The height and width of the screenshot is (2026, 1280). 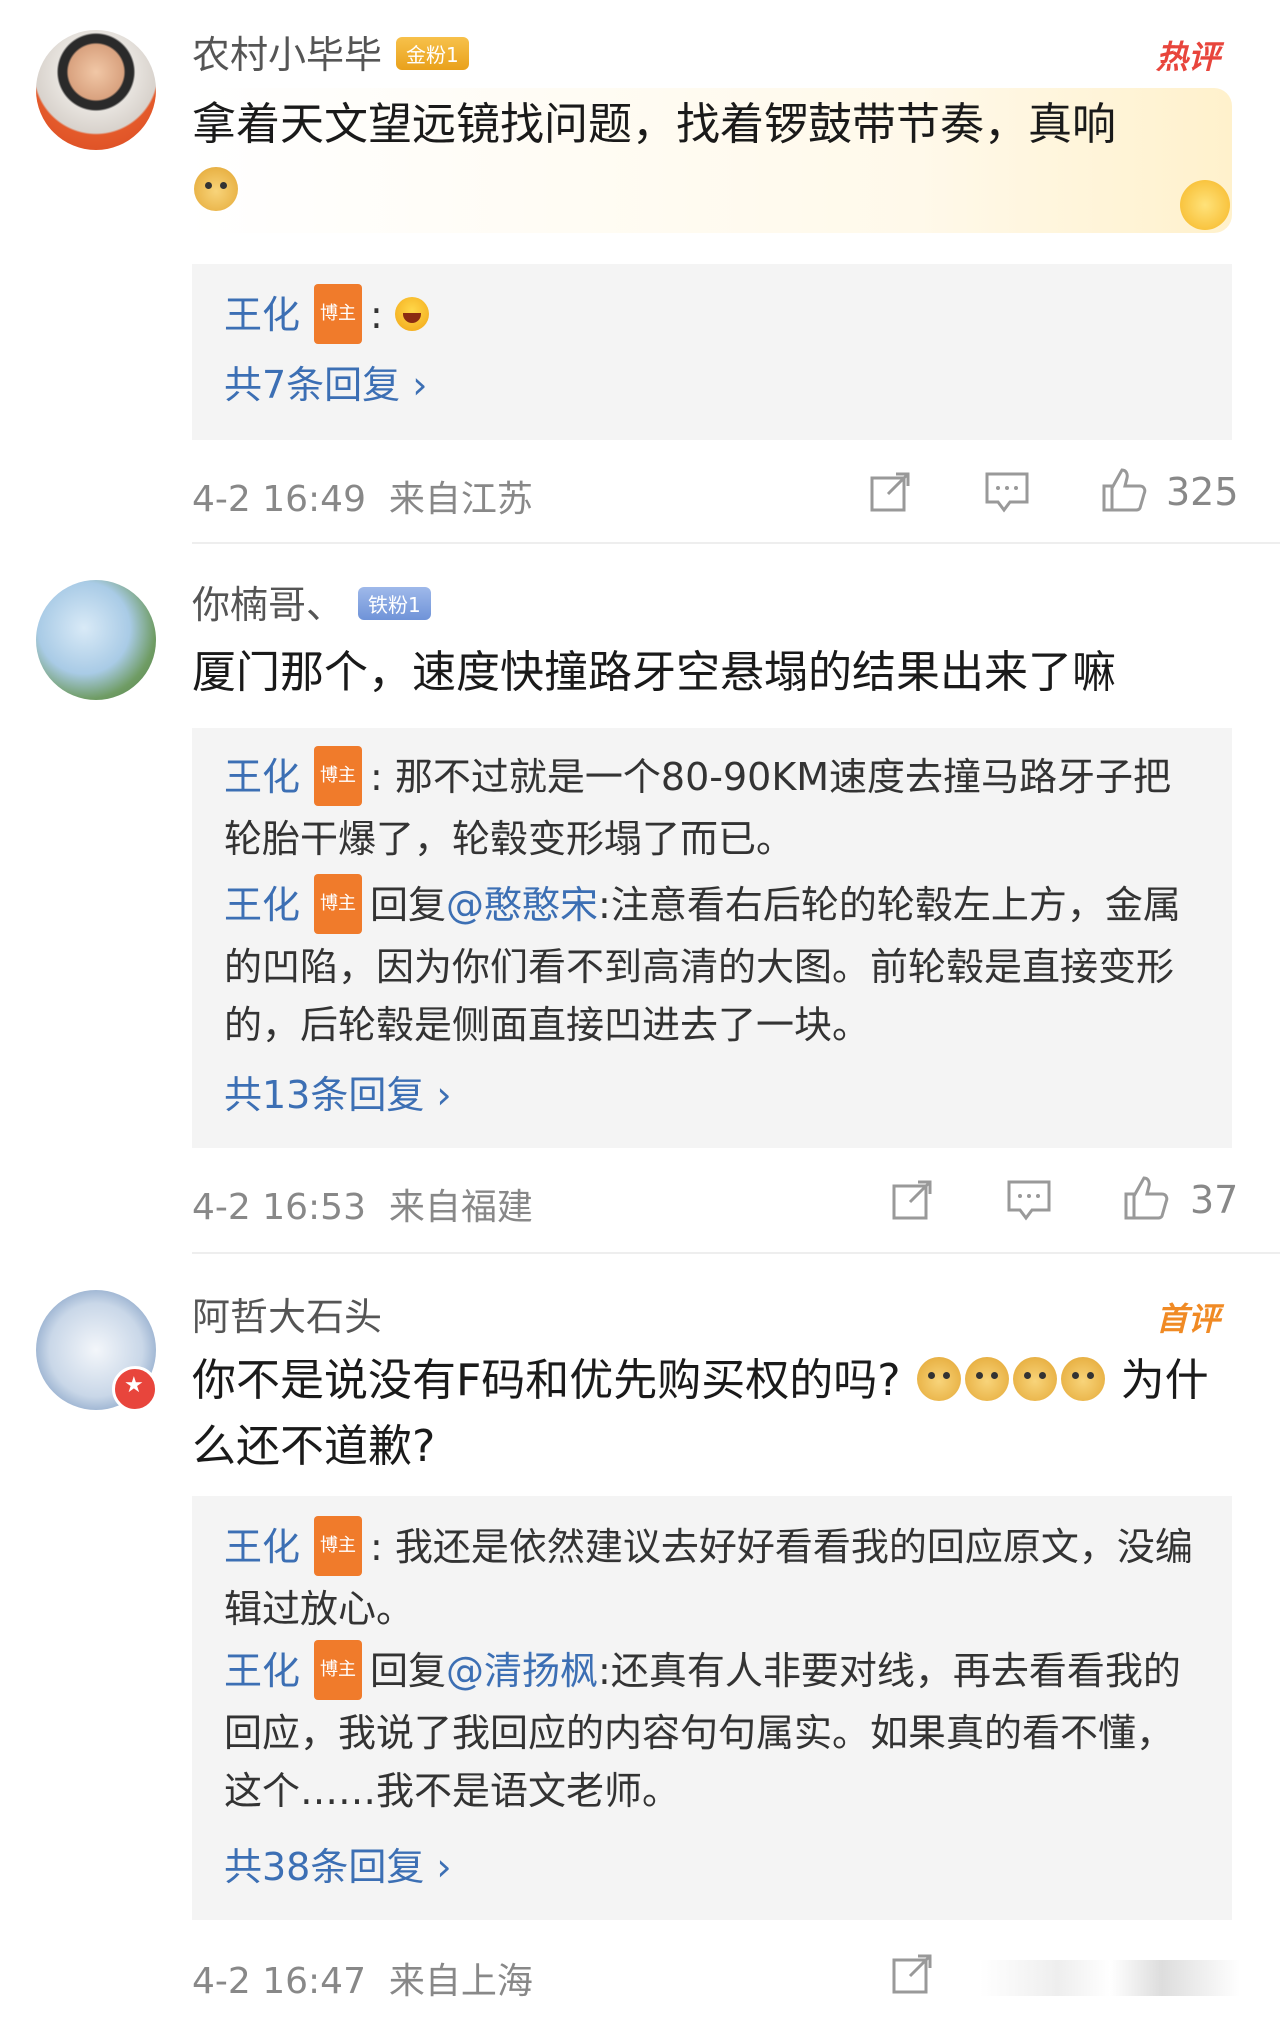 What do you see at coordinates (711, 158) in the screenshot?
I see `comment-text: 拿着天文望远镜找问题，找着锣鼓带节奏，真响` at bounding box center [711, 158].